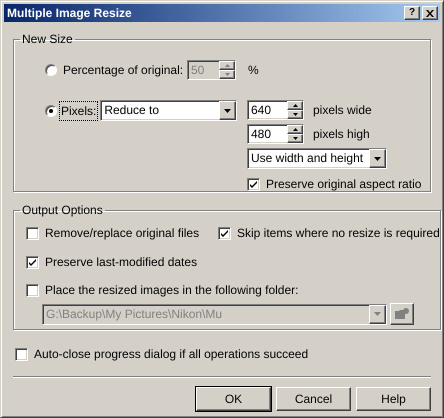 The height and width of the screenshot is (418, 444). I want to click on field-label: pixels wide, so click(342, 110).